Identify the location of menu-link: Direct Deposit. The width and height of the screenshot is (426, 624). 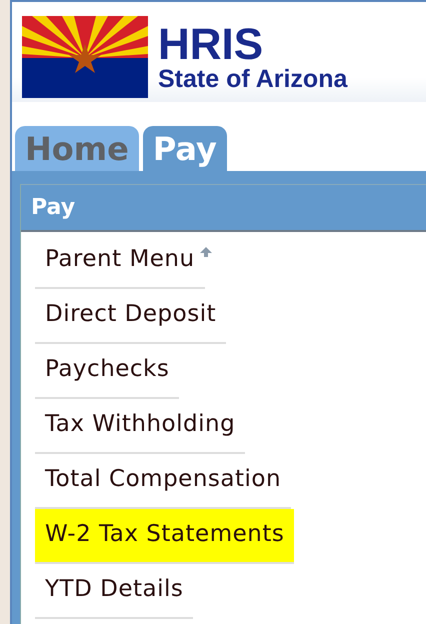
(130, 316).